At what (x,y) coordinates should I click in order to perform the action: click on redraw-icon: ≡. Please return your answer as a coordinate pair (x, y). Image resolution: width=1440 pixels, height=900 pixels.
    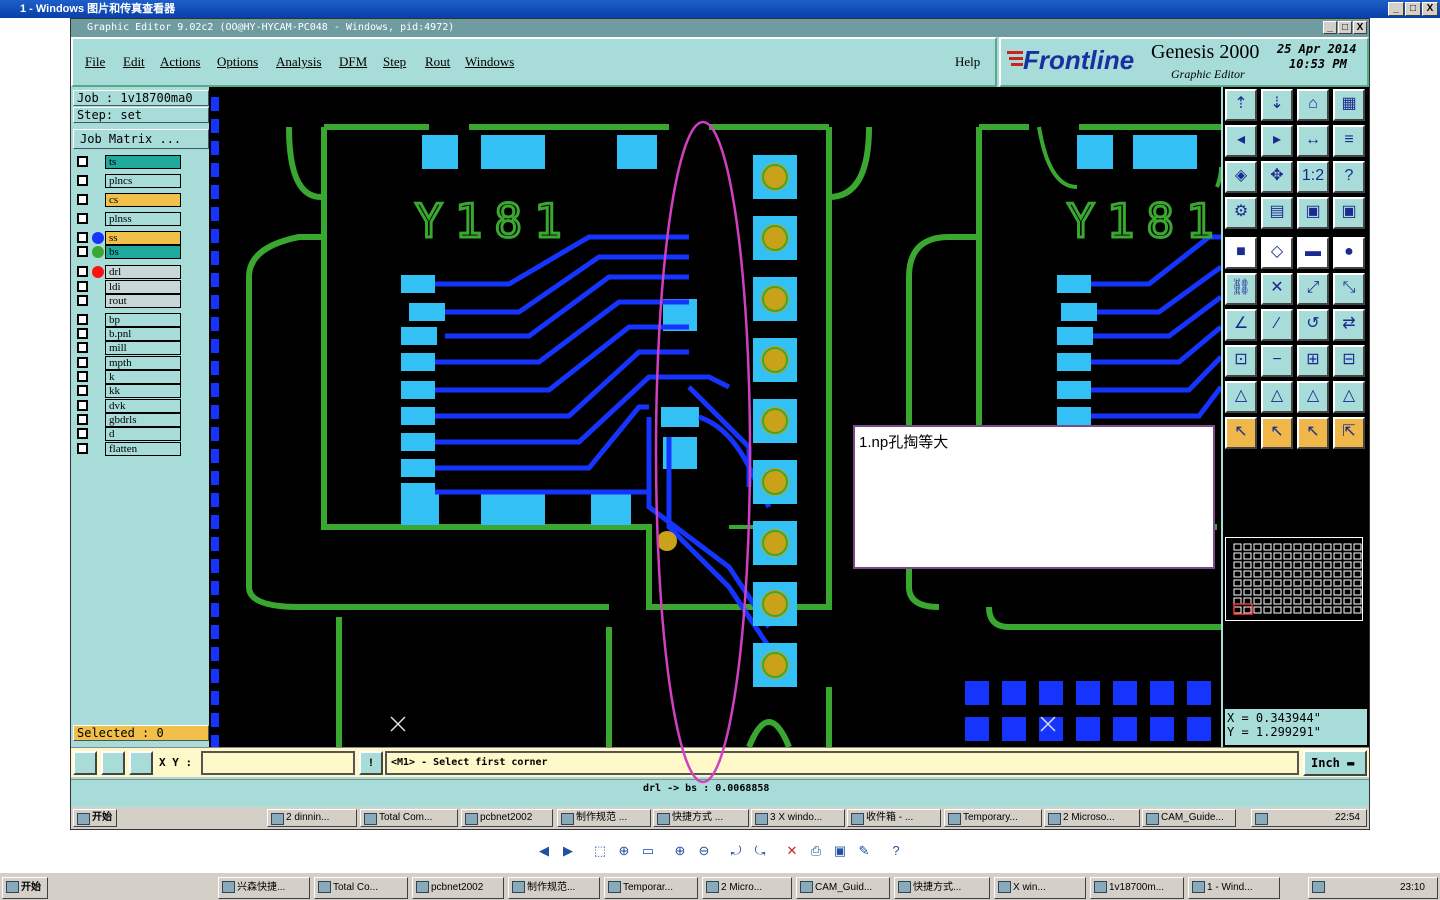
    Looking at the image, I should click on (1349, 141).